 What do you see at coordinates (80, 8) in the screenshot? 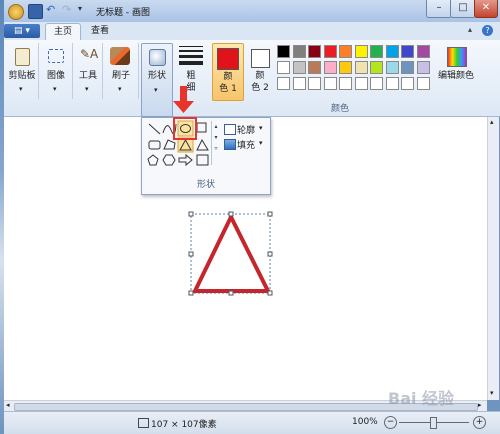
I see `customize-quick-access-icon: ▾` at bounding box center [80, 8].